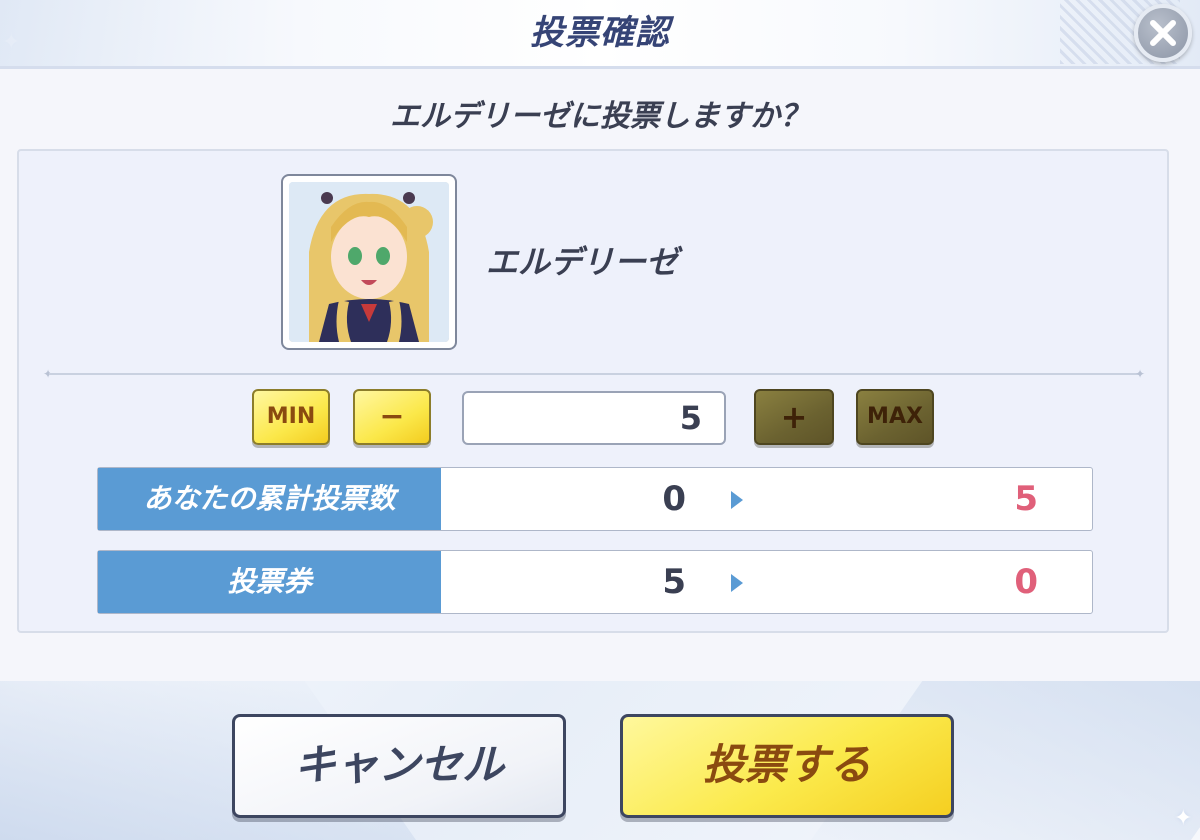  What do you see at coordinates (600, 33) in the screenshot?
I see `dialog-title: 投票確認` at bounding box center [600, 33].